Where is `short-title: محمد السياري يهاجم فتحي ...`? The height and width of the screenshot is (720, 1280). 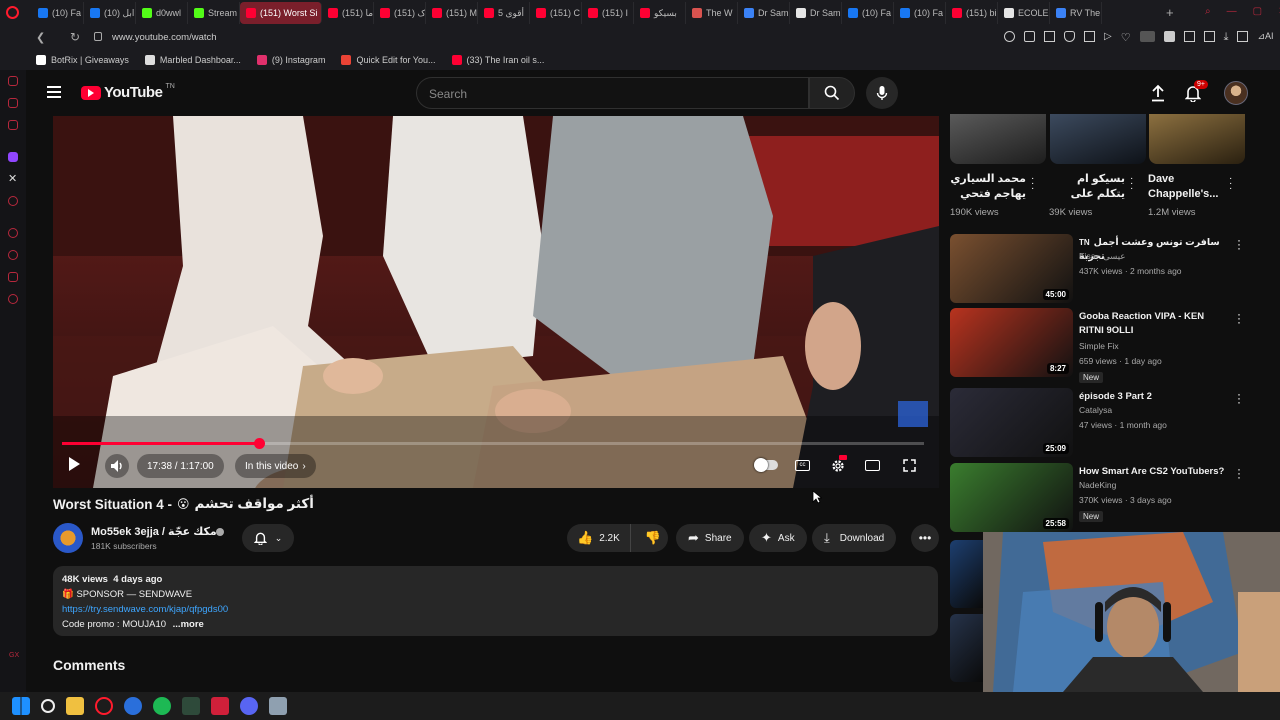 short-title: محمد السياري يهاجم فتحي ... is located at coordinates (988, 187).